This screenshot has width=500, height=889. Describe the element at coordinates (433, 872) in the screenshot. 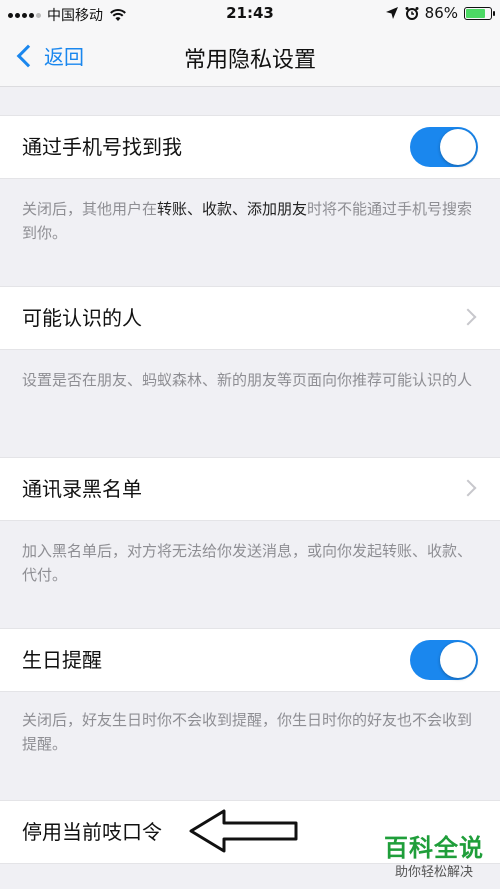

I see `watermark-subtitle: 助你轻松解决` at that location.